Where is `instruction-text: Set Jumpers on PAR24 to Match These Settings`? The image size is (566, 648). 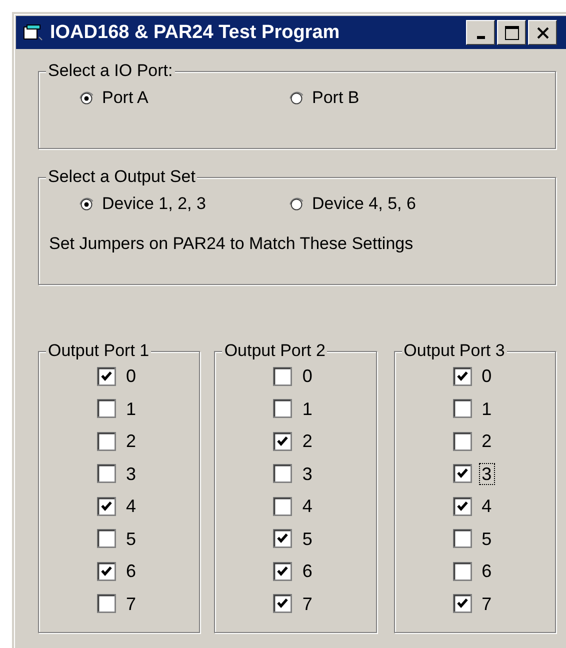 instruction-text: Set Jumpers on PAR24 to Match These Settings is located at coordinates (231, 244).